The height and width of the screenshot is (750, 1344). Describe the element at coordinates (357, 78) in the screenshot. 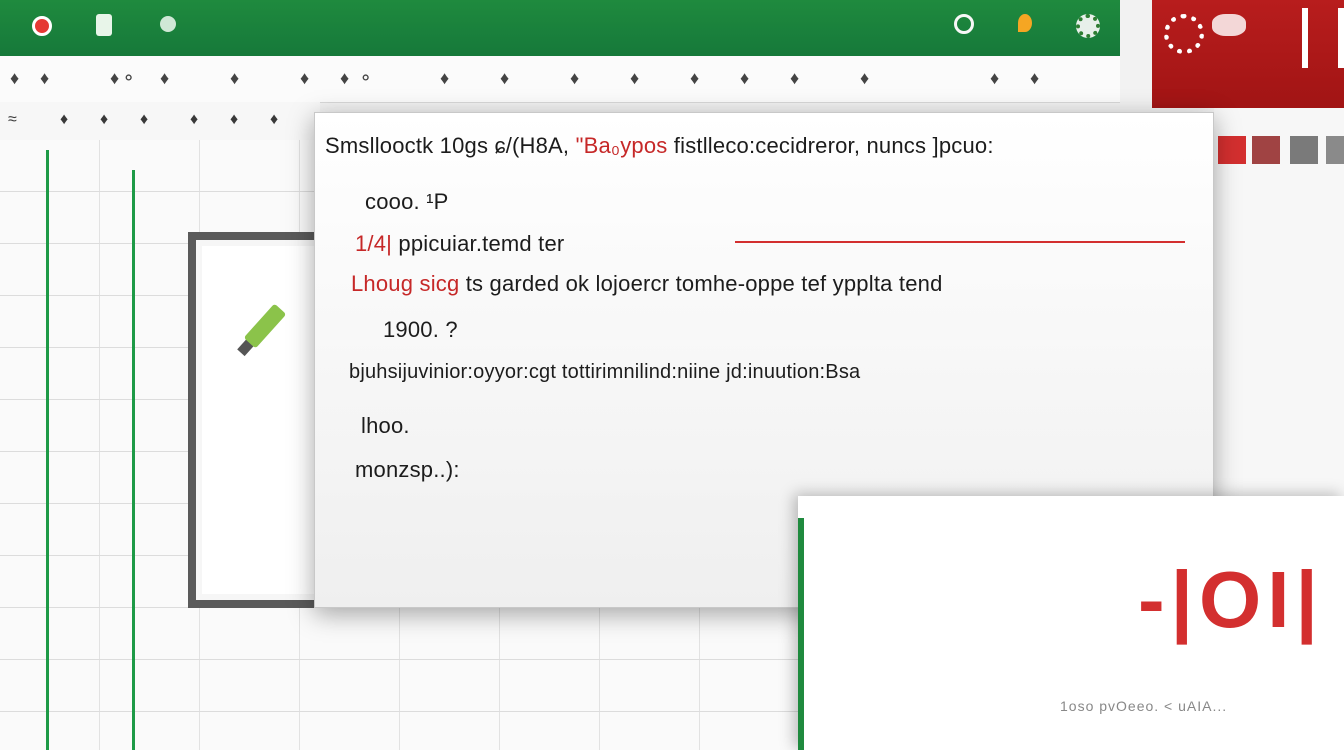

I see `toolbar-tool: ♦ ⚬` at that location.